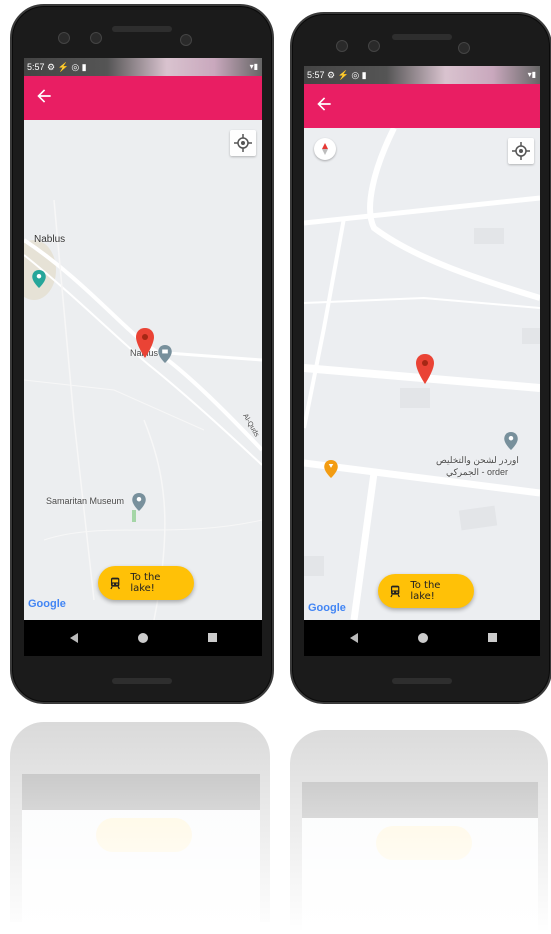 The image size is (551, 934). I want to click on compass-icon, so click(325, 149).